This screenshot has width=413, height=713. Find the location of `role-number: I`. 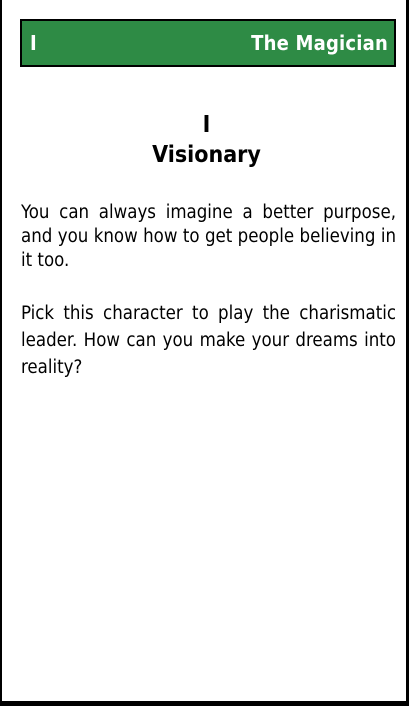

role-number: I is located at coordinates (206, 125).